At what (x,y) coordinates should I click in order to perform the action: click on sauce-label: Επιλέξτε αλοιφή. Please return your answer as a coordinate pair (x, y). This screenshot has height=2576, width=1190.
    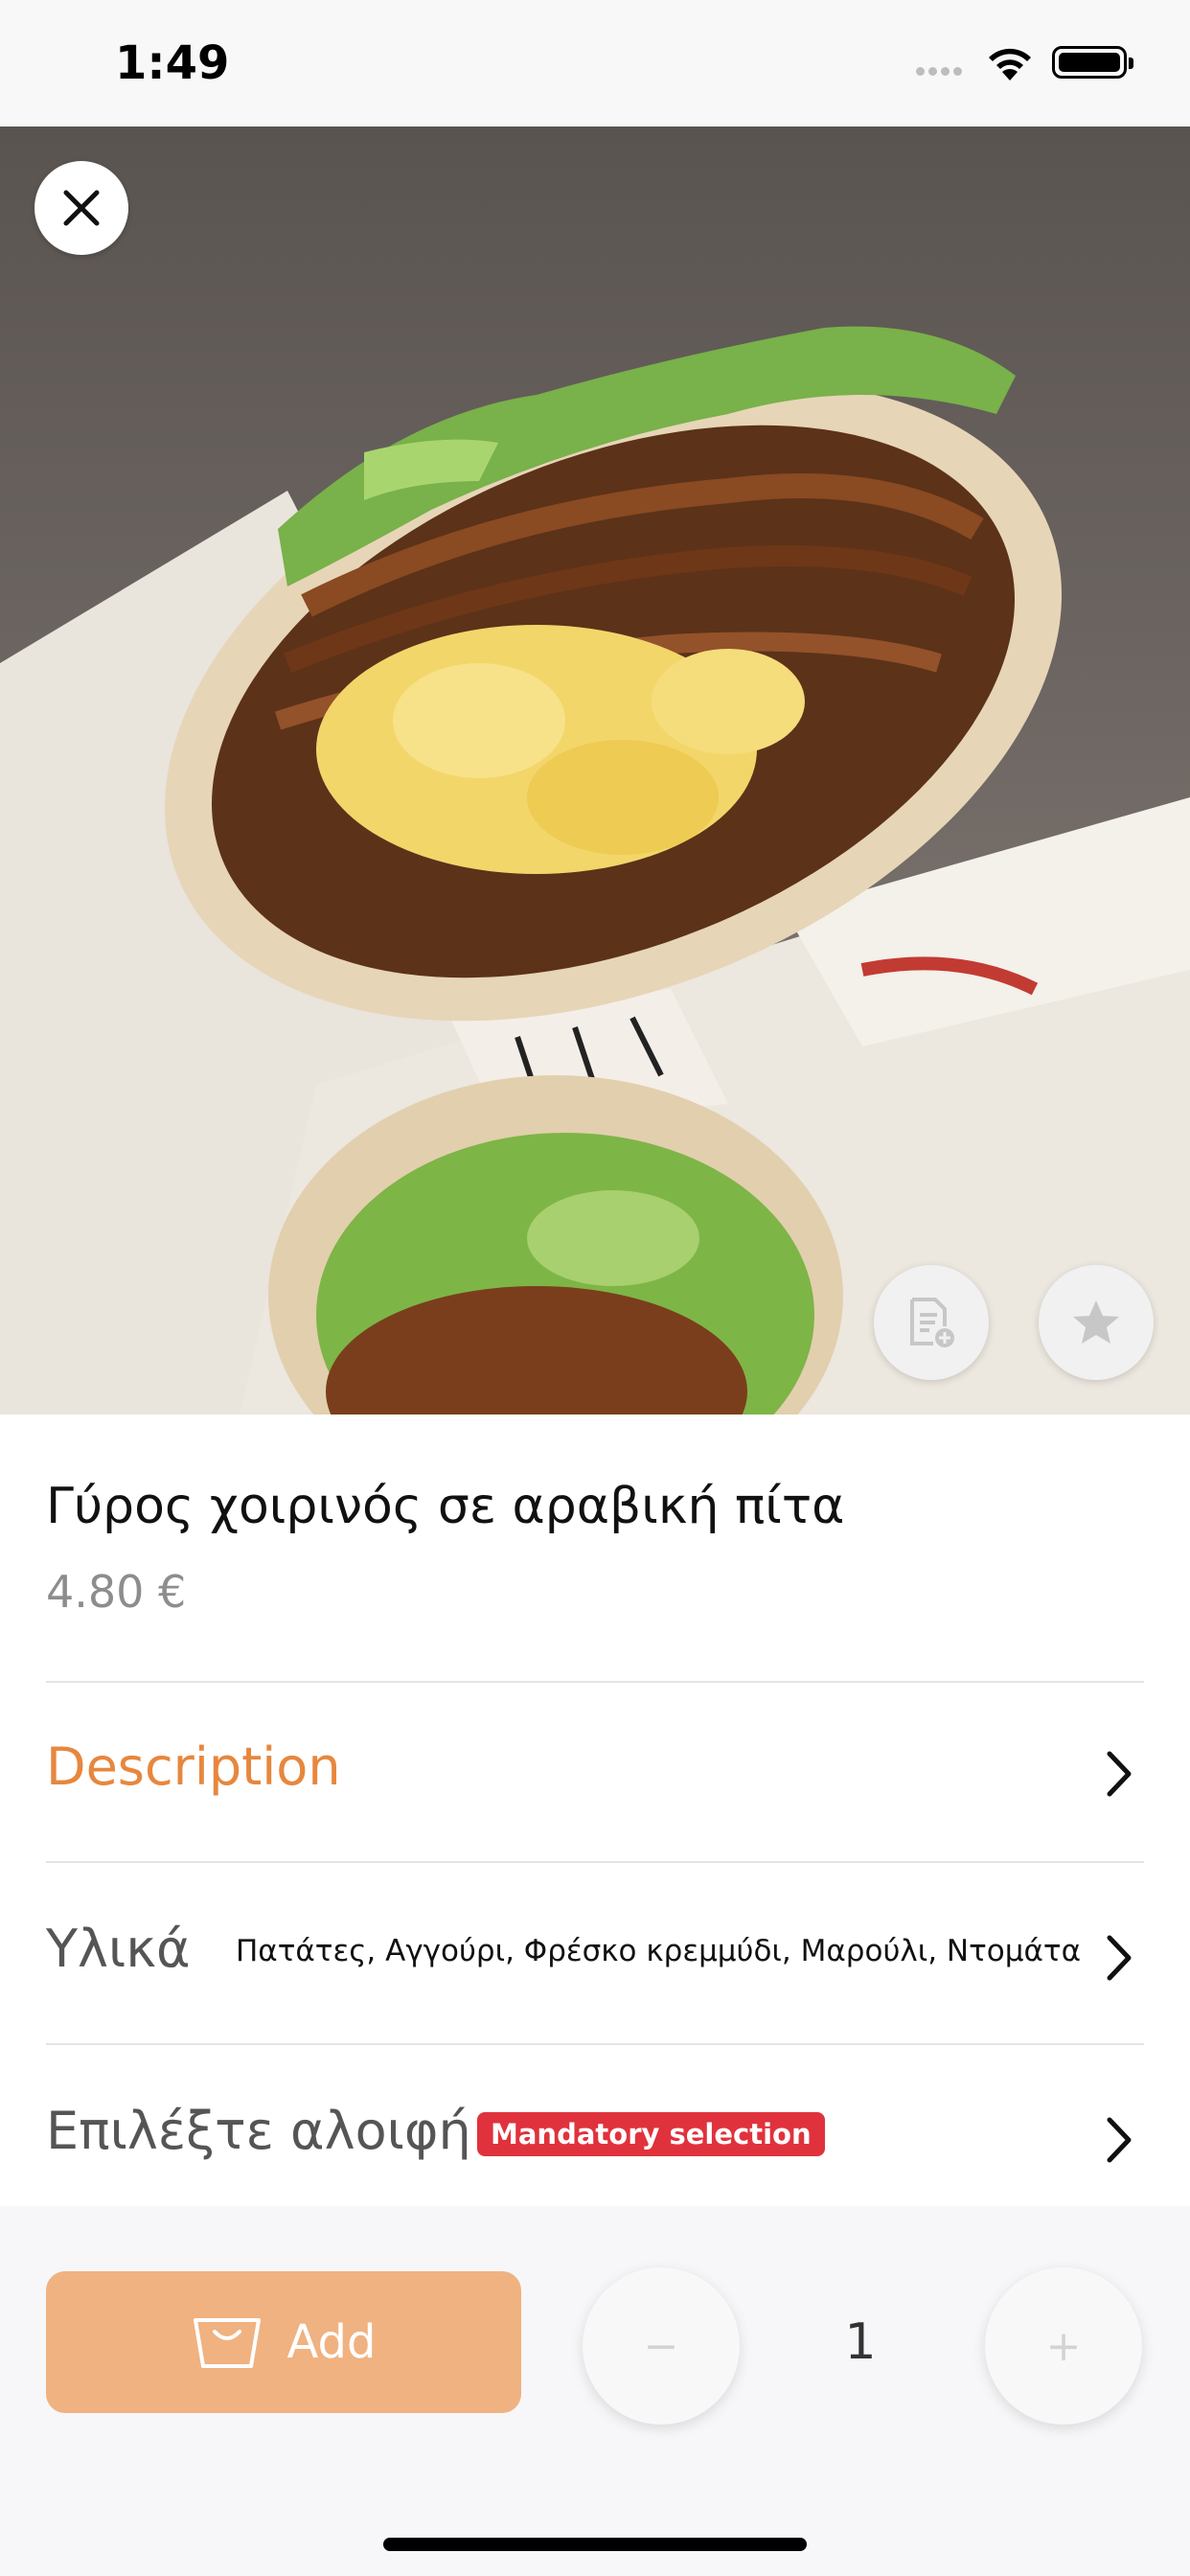
    Looking at the image, I should click on (258, 2131).